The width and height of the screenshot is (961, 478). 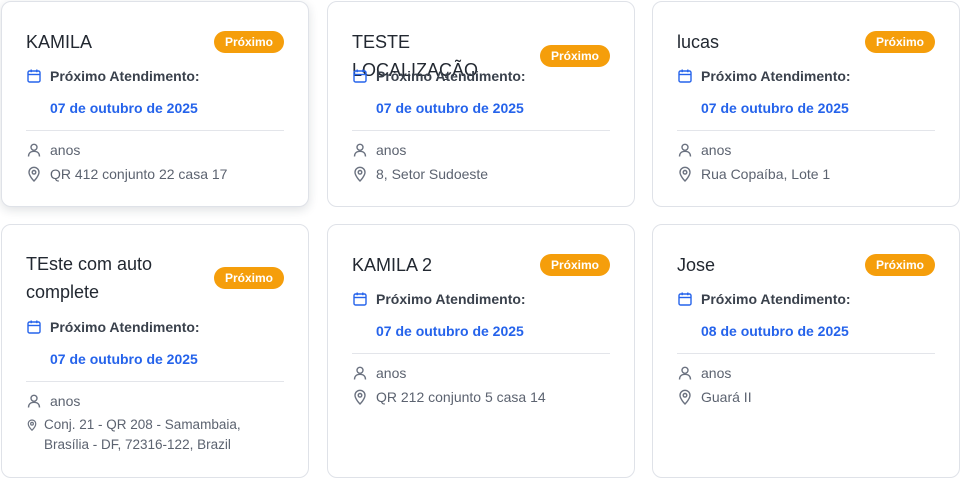 I want to click on patient-address: QR 212 conjunto 5 casa 14, so click(x=461, y=397).